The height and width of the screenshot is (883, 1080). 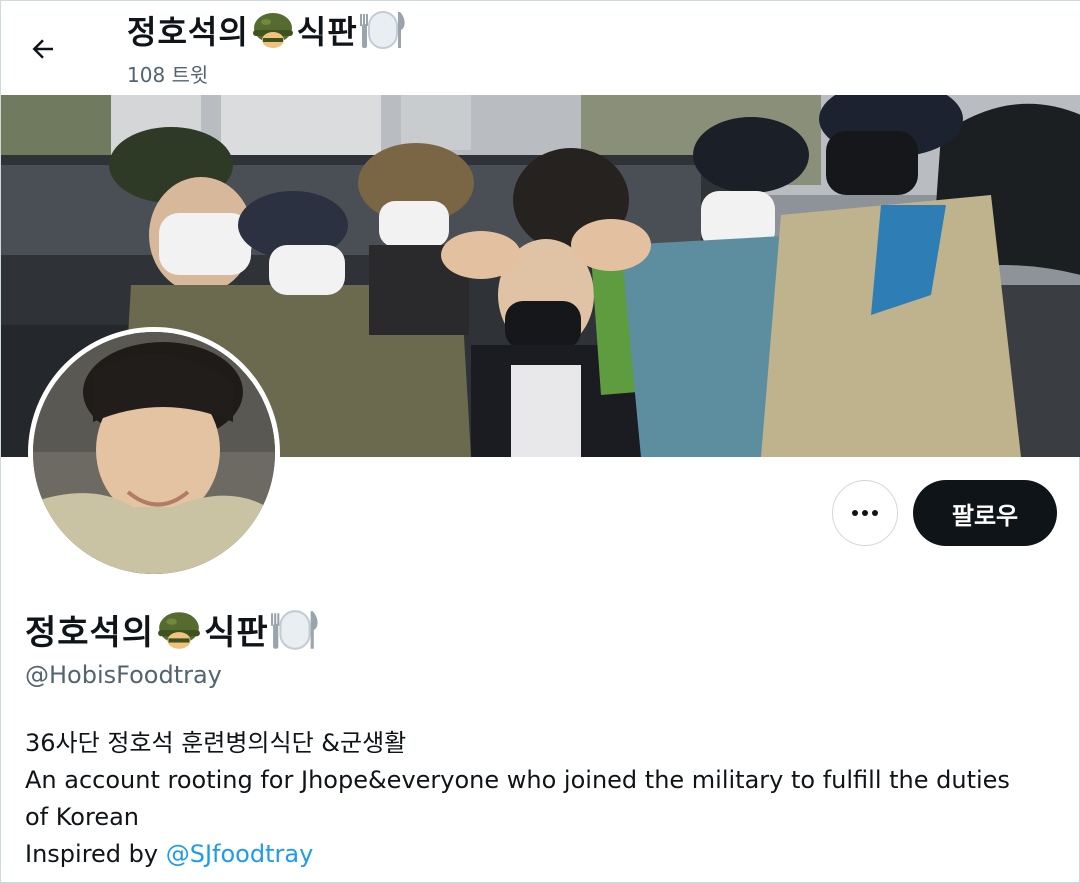 What do you see at coordinates (90, 633) in the screenshot?
I see `profile-name-text-1: 정호석의` at bounding box center [90, 633].